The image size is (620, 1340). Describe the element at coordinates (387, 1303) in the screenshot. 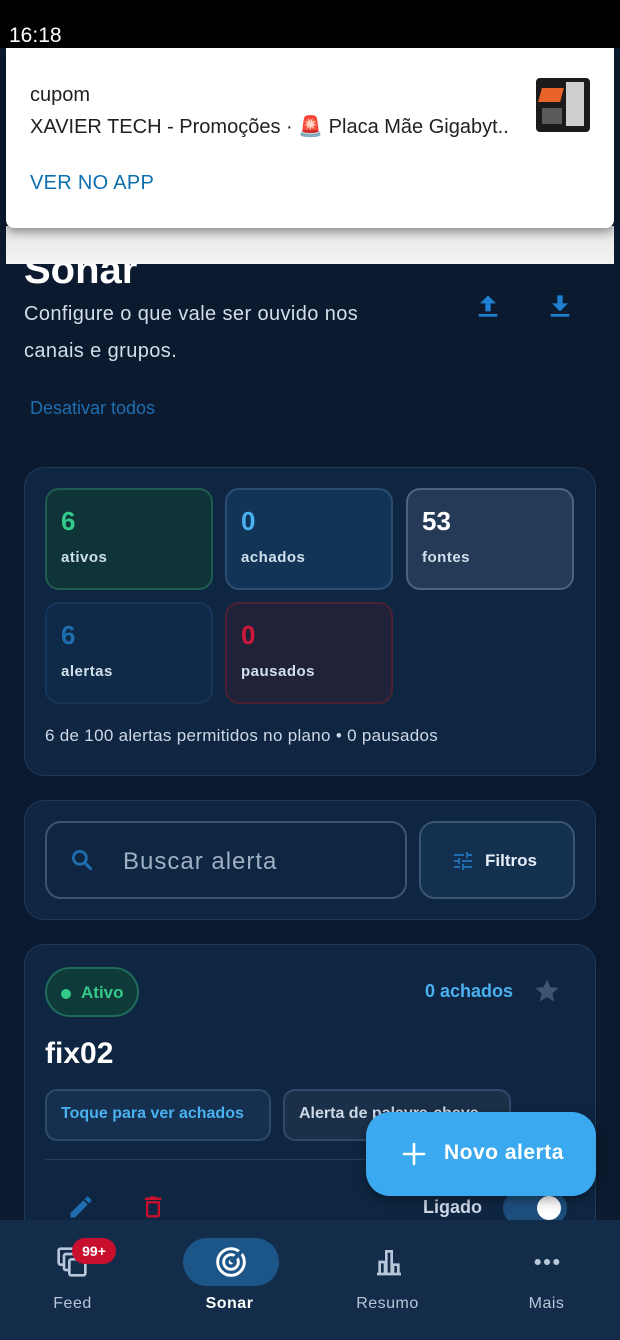

I see `nav-label: Resumo` at that location.